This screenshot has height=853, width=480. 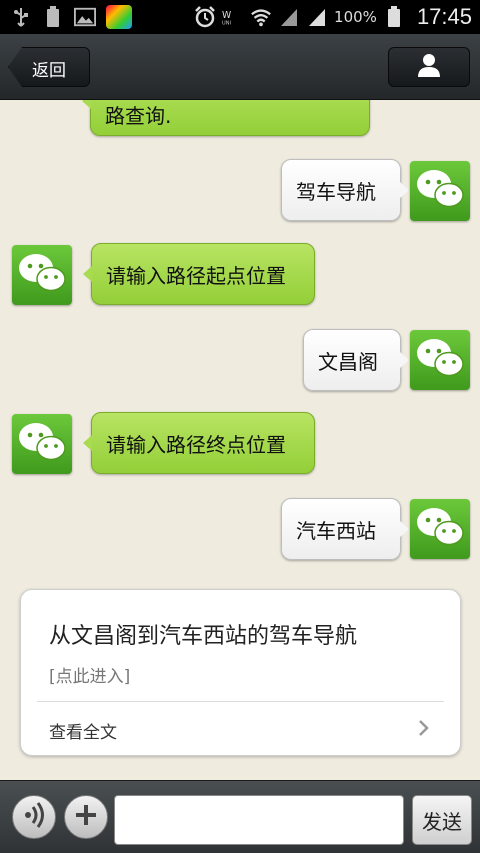 What do you see at coordinates (85, 17) in the screenshot?
I see `gallery-icon` at bounding box center [85, 17].